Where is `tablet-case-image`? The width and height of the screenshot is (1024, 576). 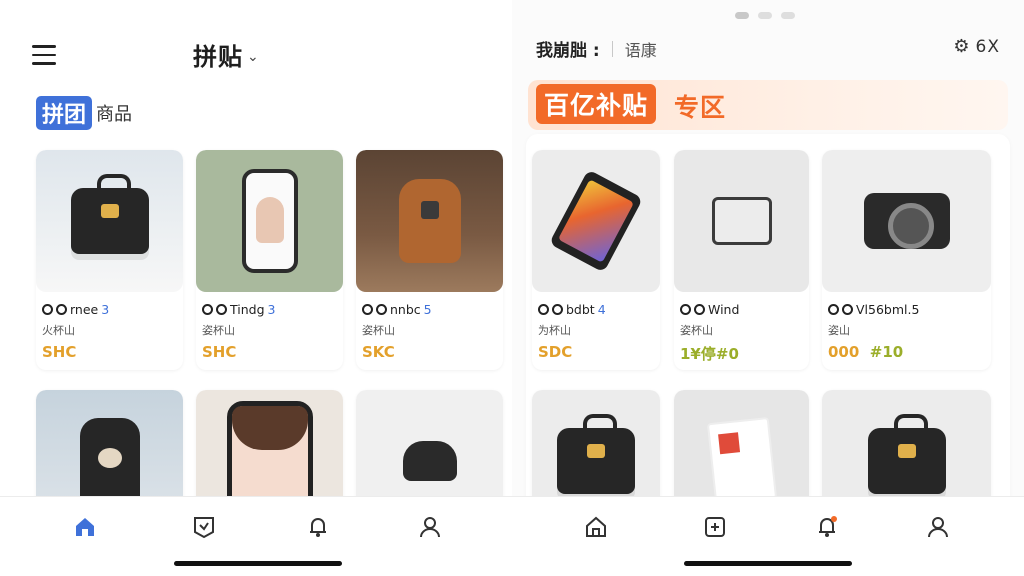
tablet-case-image is located at coordinates (596, 221).